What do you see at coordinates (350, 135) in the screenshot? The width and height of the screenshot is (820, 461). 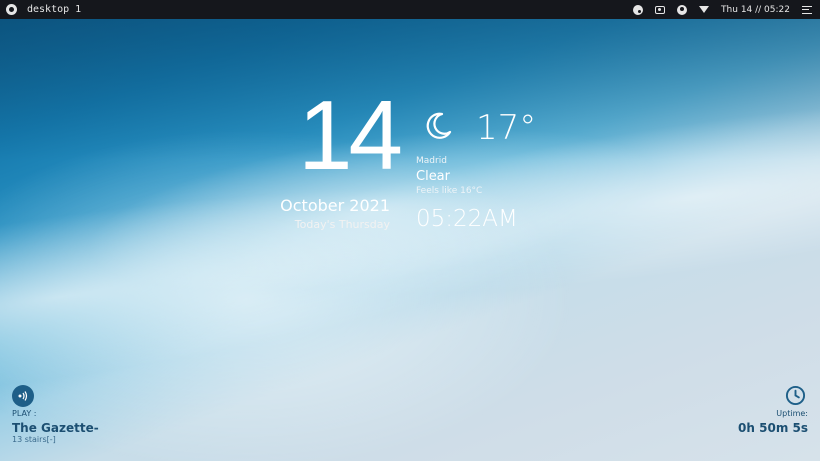 I see `date-day-number: 14` at bounding box center [350, 135].